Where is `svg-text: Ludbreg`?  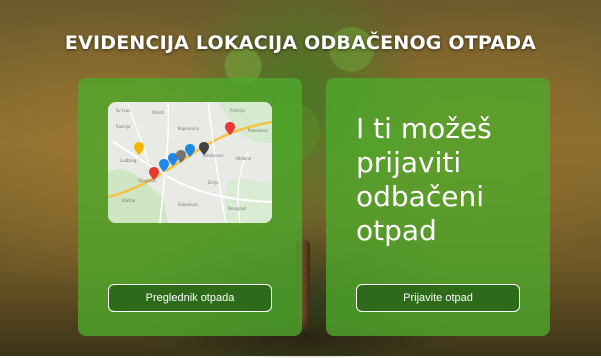
svg-text: Ludbreg is located at coordinates (128, 160).